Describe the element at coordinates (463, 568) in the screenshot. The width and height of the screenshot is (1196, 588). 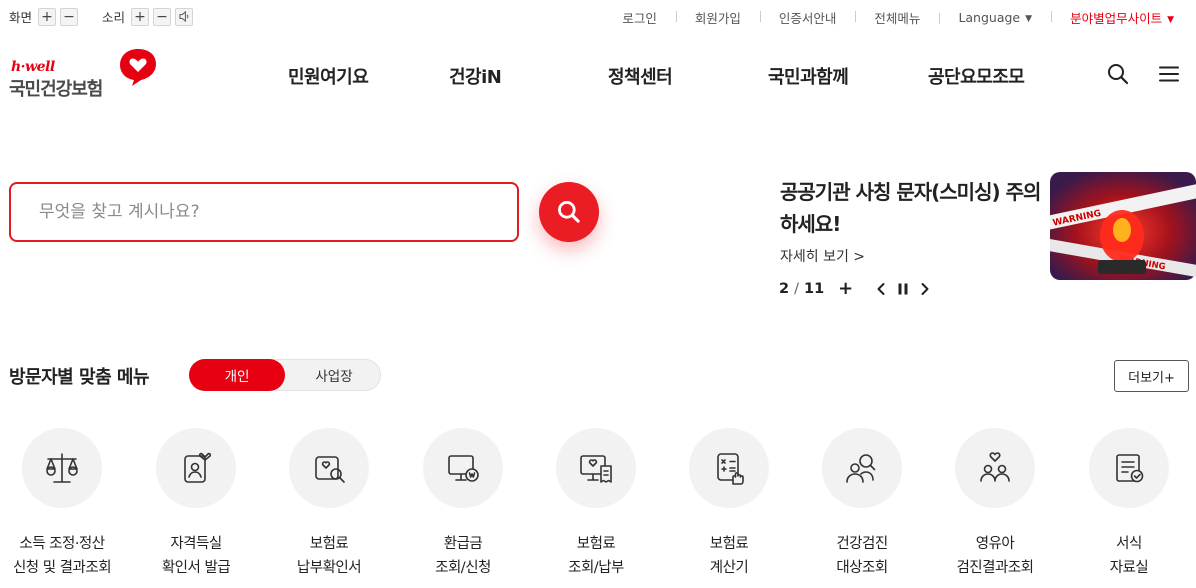
I see `service-label-line2: 조회/신청` at that location.